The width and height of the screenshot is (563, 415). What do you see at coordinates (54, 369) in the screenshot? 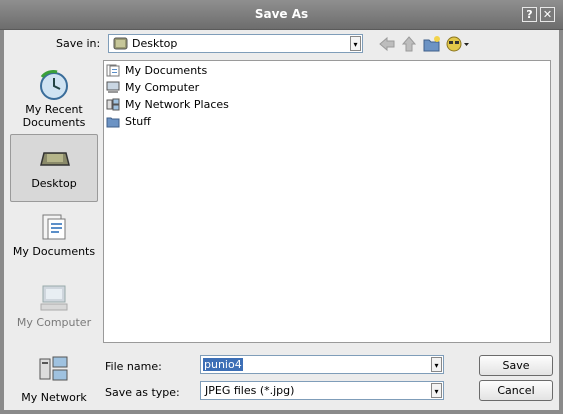
I see `my-network-icon` at bounding box center [54, 369].